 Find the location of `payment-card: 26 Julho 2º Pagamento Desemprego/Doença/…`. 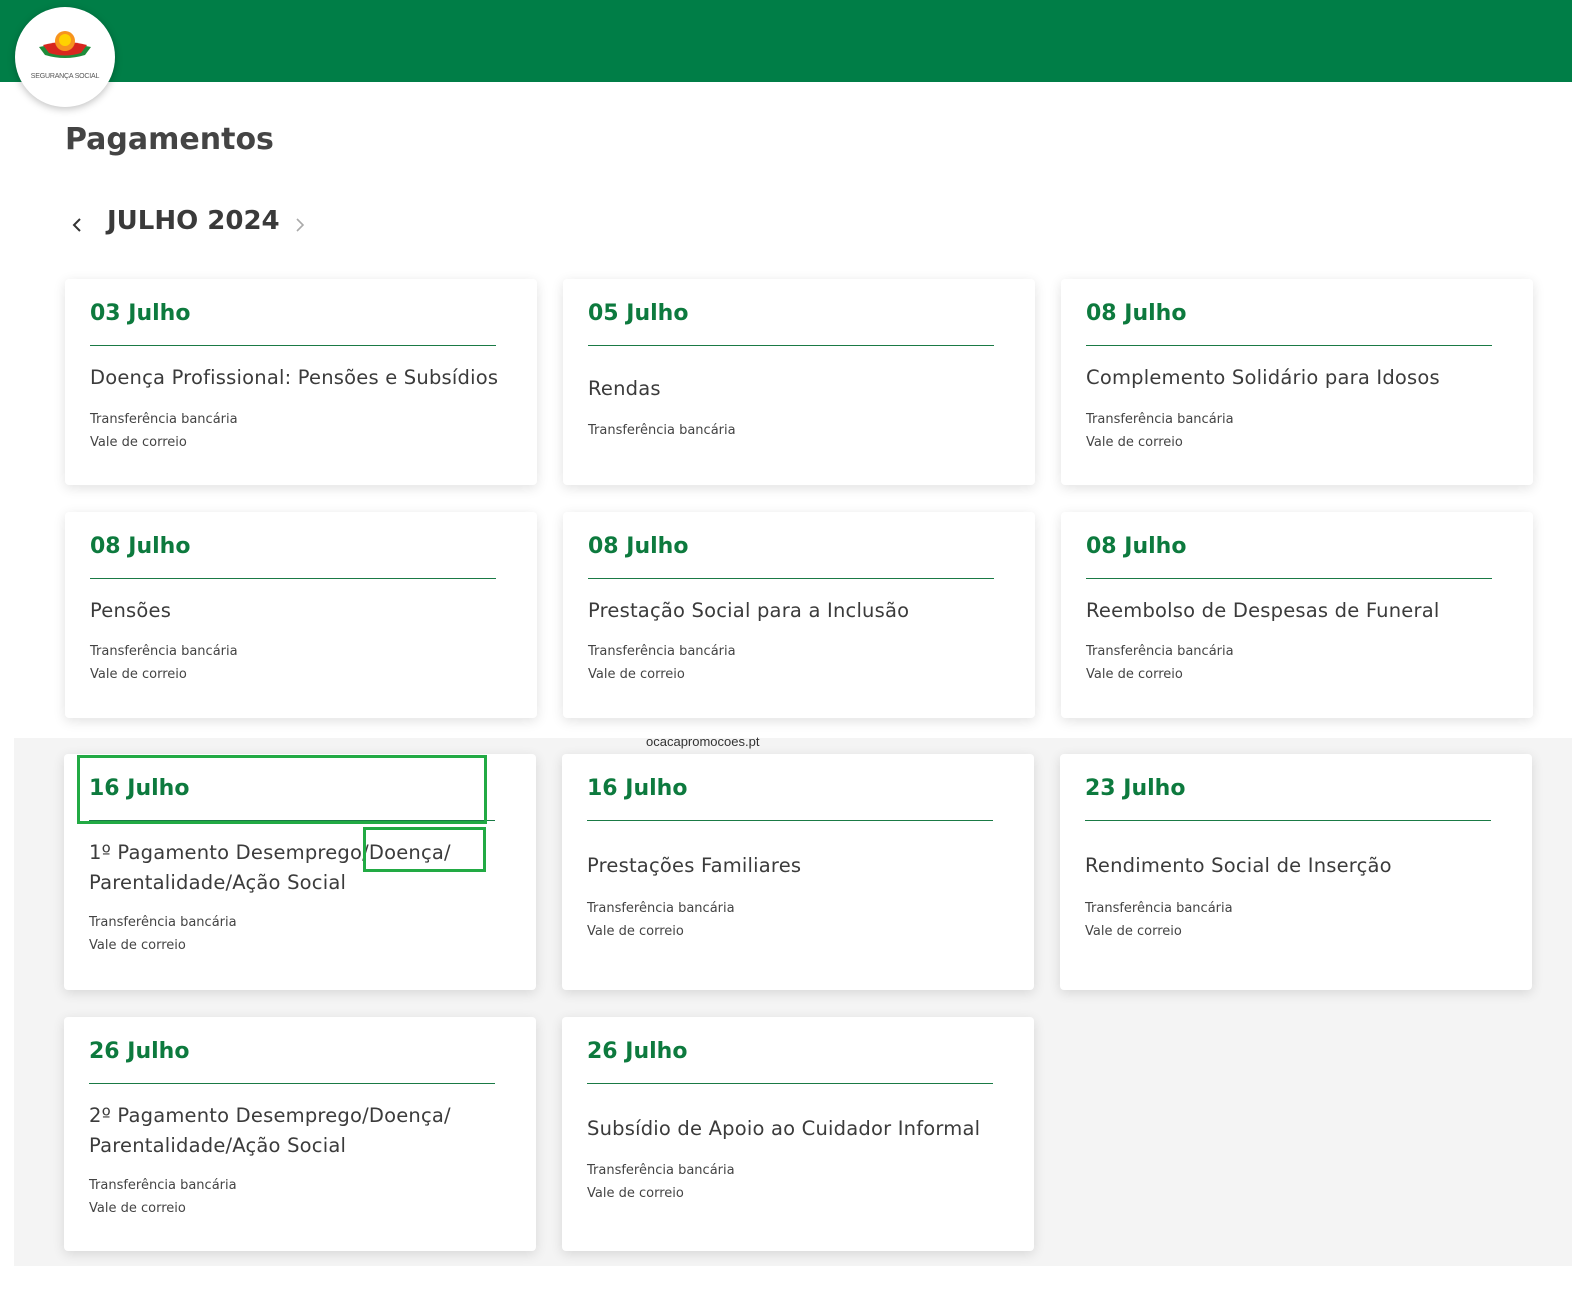

payment-card: 26 Julho 2º Pagamento Desemprego/Doença/… is located at coordinates (300, 1134).